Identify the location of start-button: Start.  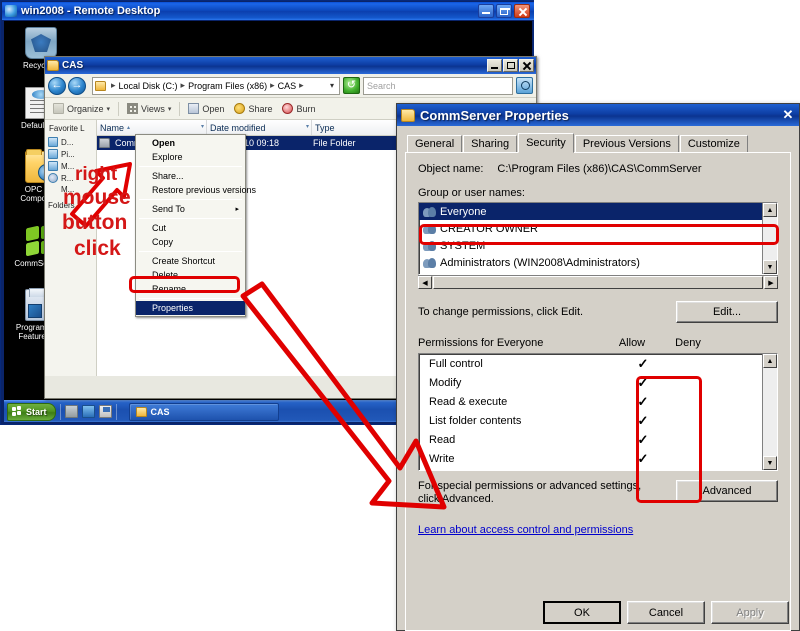
(31, 411).